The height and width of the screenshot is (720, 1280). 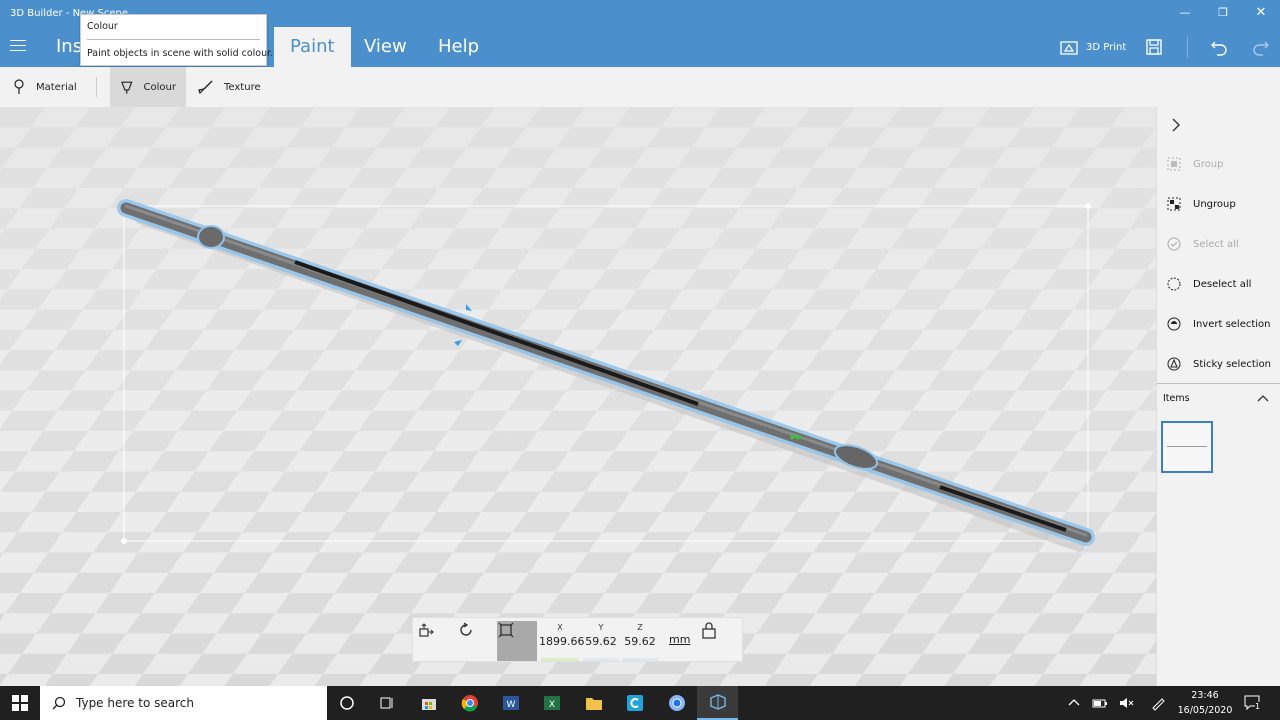 I want to click on item-thumbnail, so click(x=1187, y=447).